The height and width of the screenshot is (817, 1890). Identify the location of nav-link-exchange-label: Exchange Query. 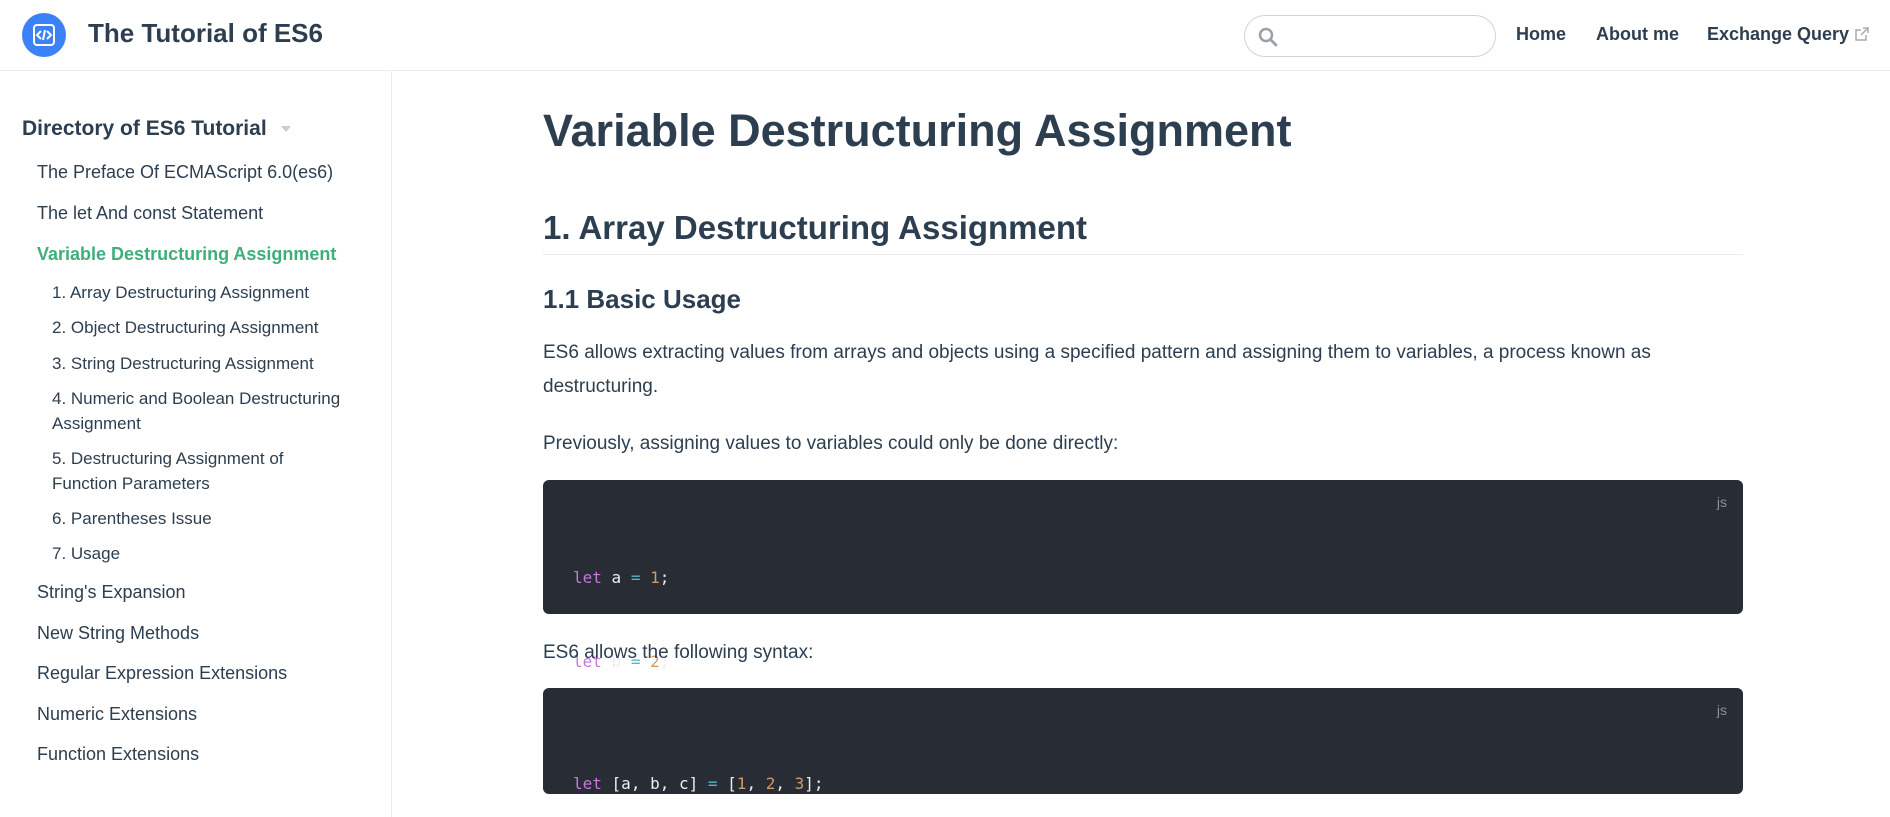
(1778, 34).